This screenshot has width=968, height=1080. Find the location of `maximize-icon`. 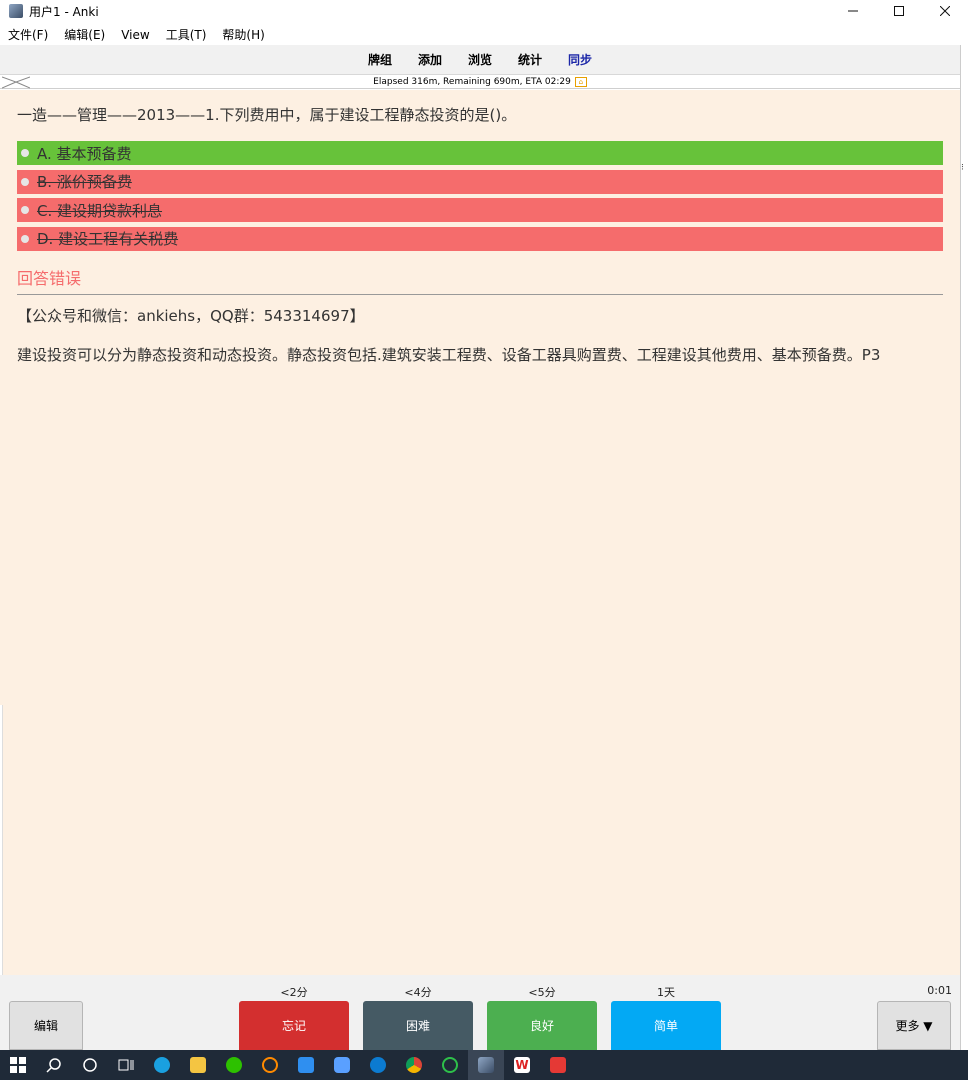

maximize-icon is located at coordinates (899, 11).